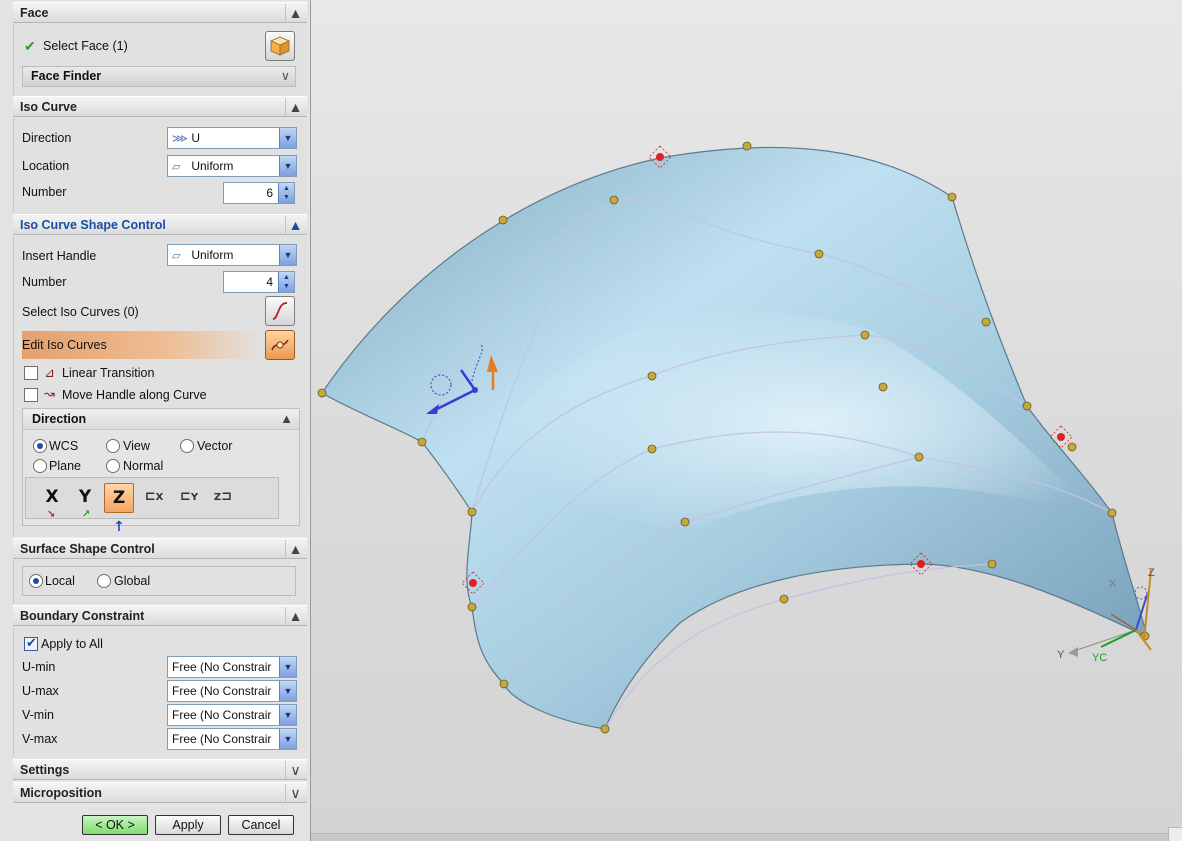 The height and width of the screenshot is (841, 1182). What do you see at coordinates (159, 76) in the screenshot?
I see `face-finder-header: Face Finder ∨` at bounding box center [159, 76].